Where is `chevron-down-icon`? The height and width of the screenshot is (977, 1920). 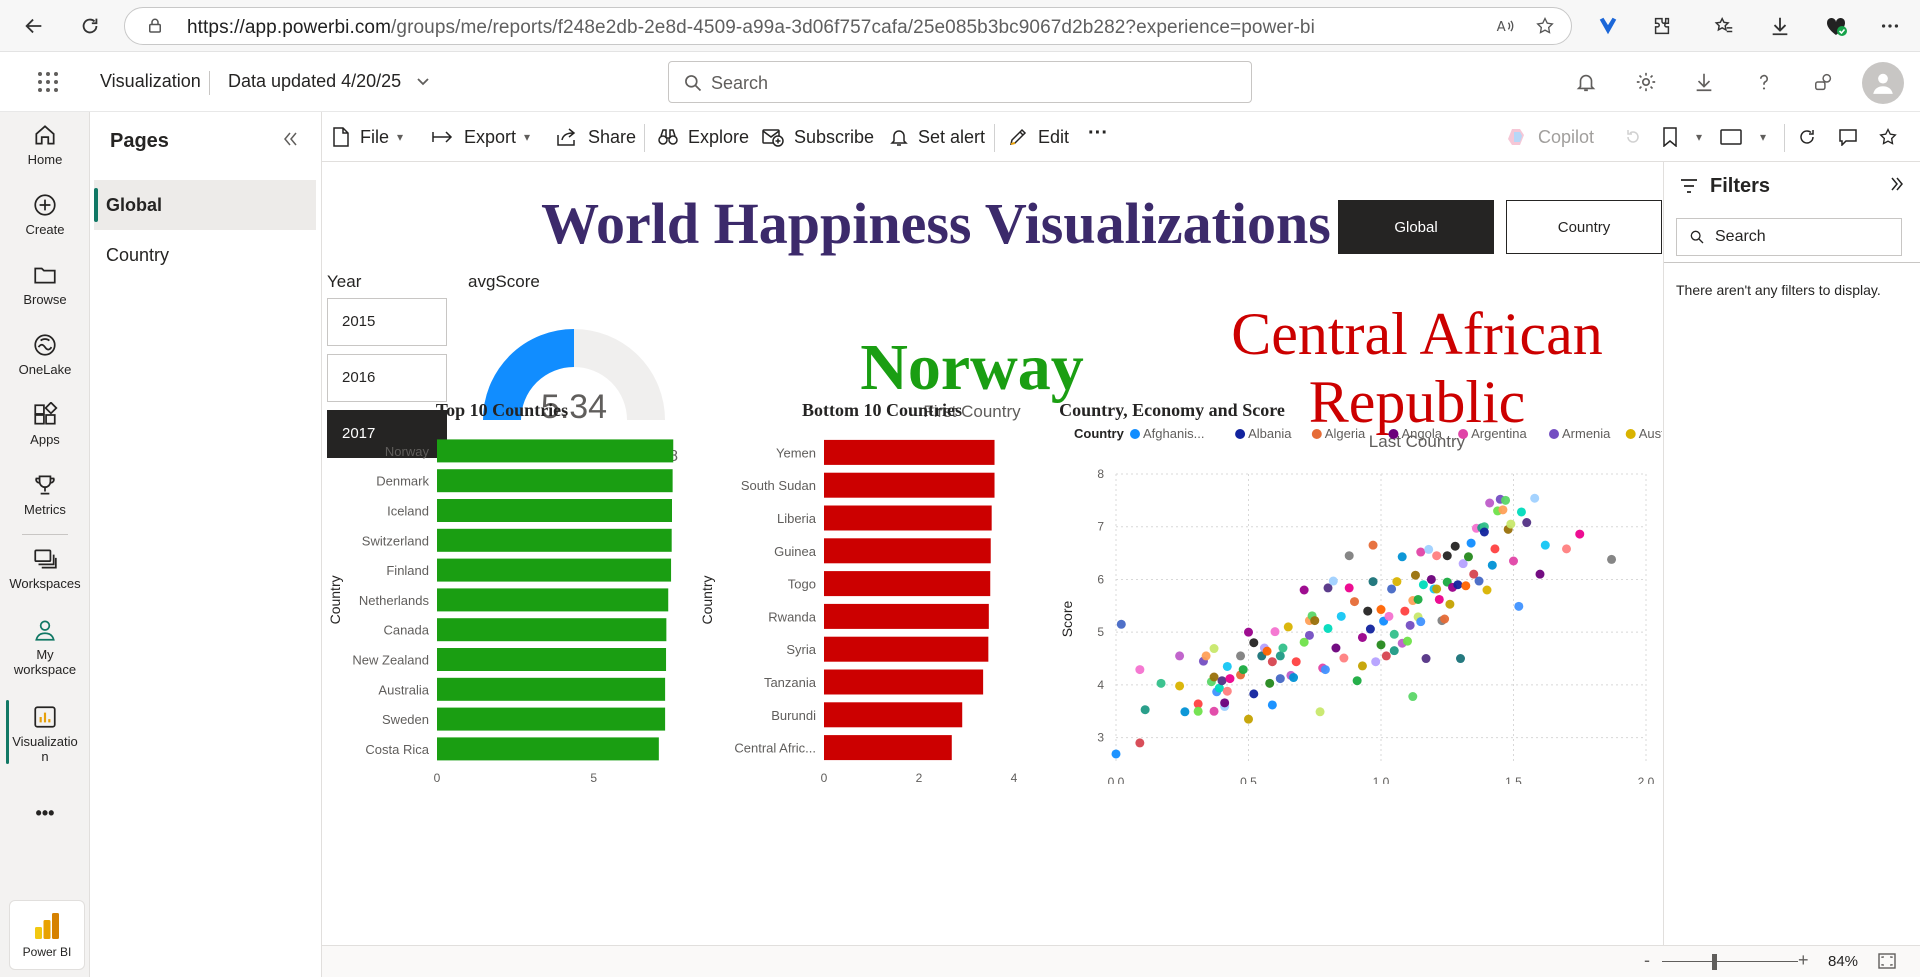 chevron-down-icon is located at coordinates (423, 81).